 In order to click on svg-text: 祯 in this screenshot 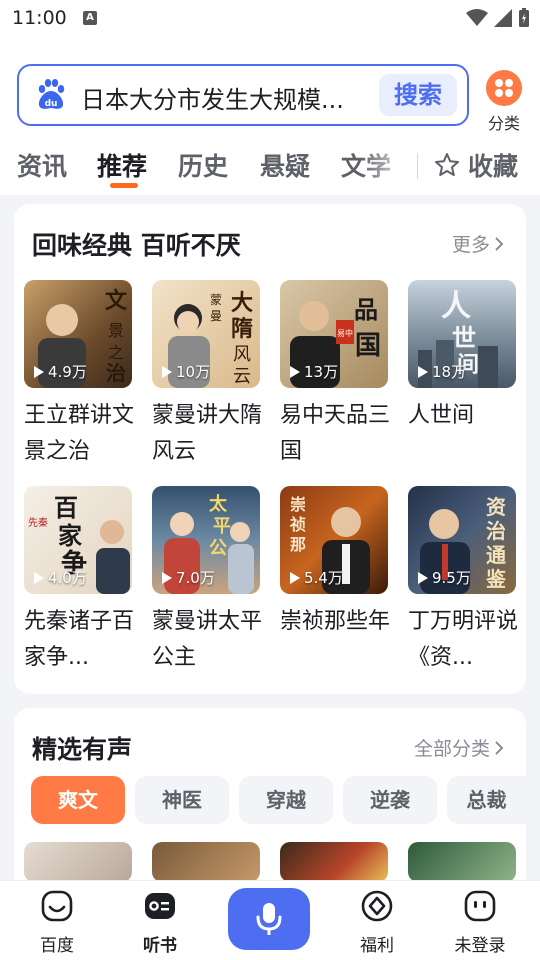, I will do `click(297, 524)`.